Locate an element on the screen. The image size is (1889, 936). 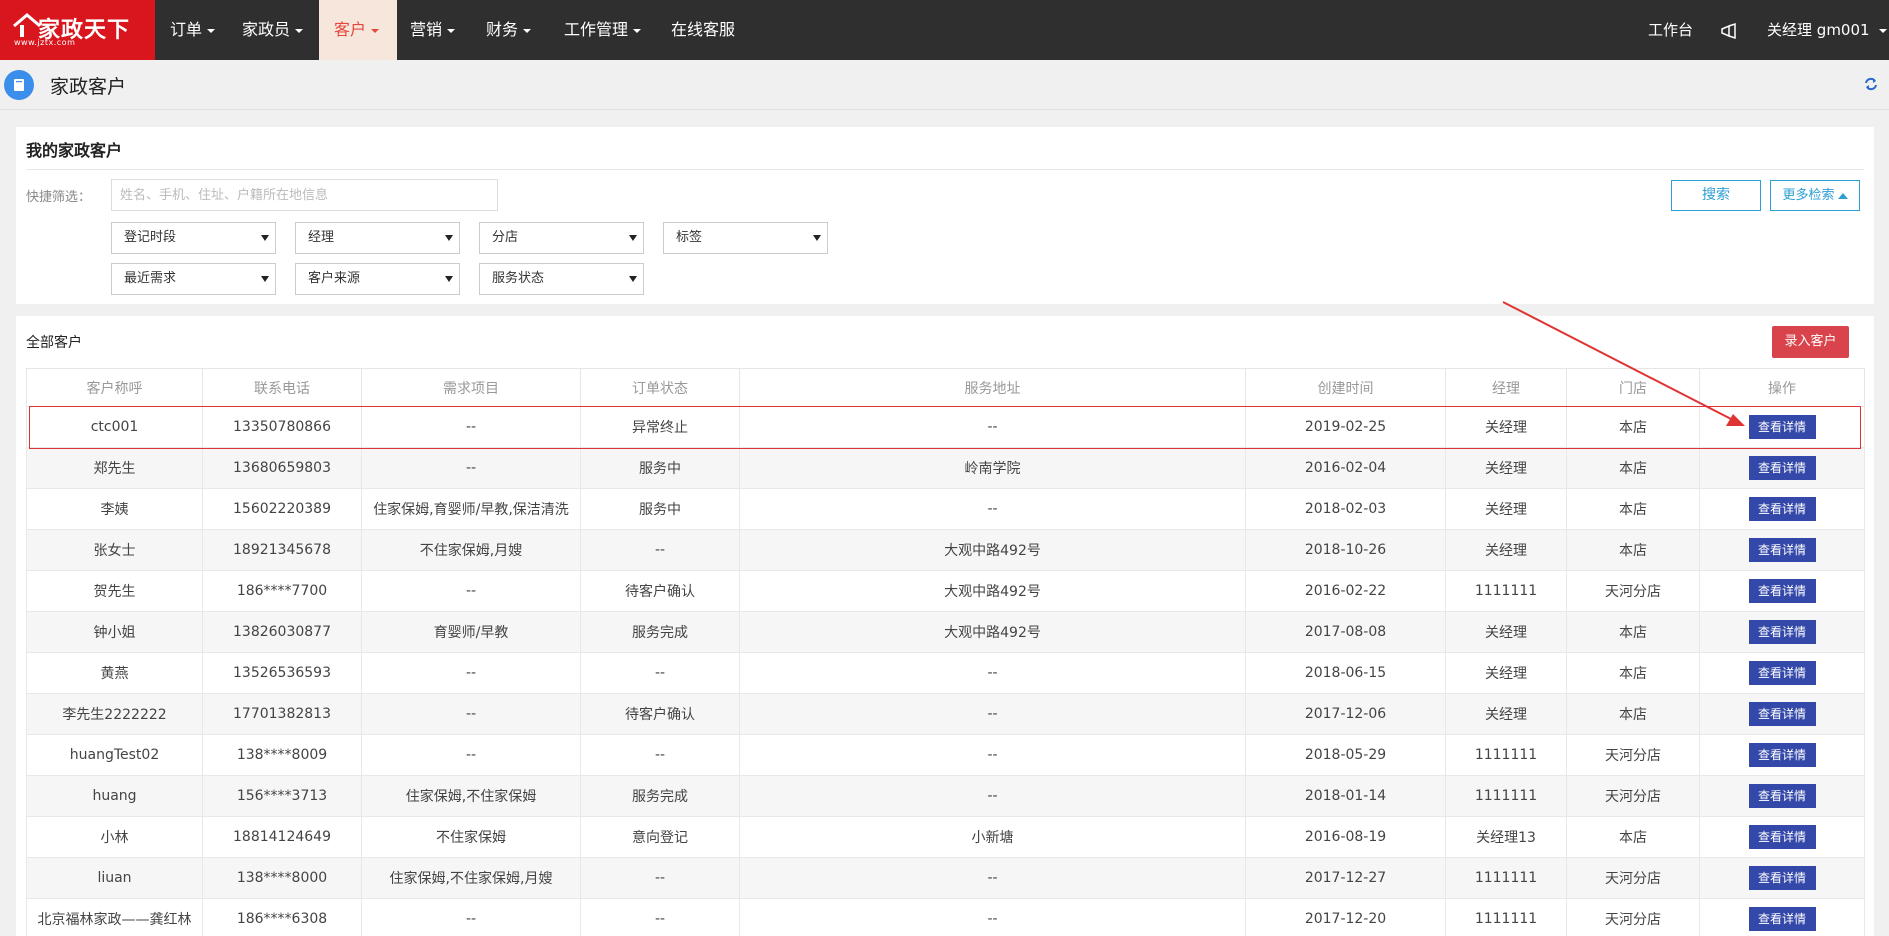
select-manager: 经理 is located at coordinates (377, 238).